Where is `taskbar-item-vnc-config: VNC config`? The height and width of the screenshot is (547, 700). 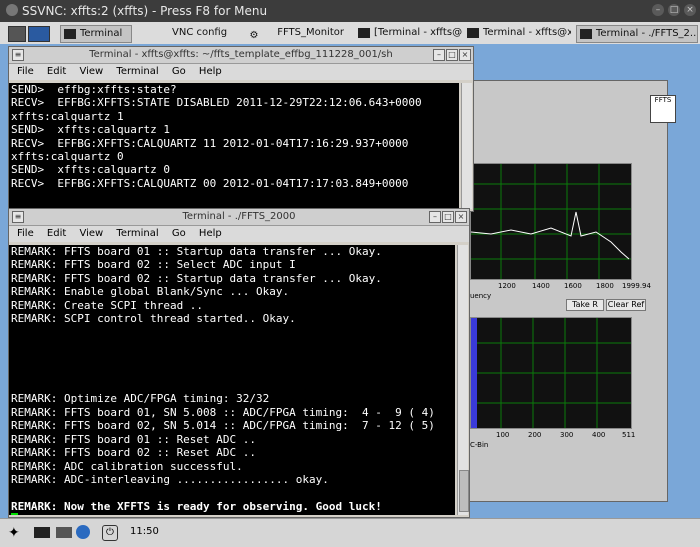
taskbar-item-vnc-config: VNC config is located at coordinates (197, 33).